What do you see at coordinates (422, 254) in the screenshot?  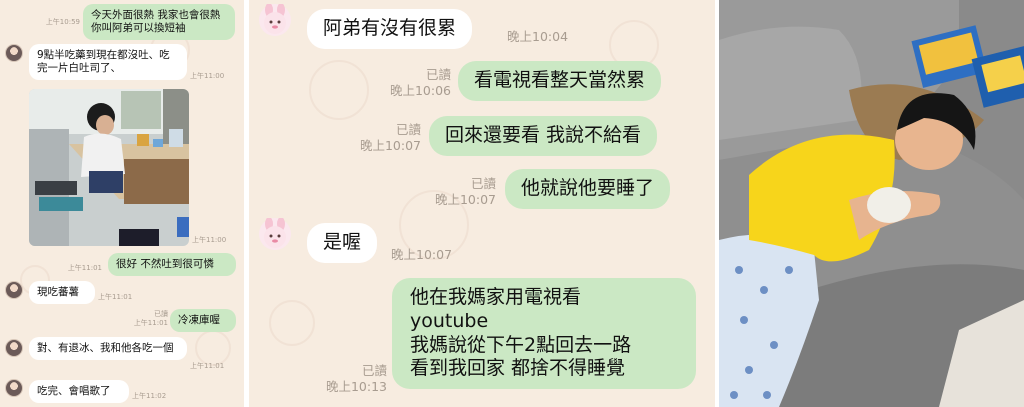 I see `message-meta: 晚上10:07` at bounding box center [422, 254].